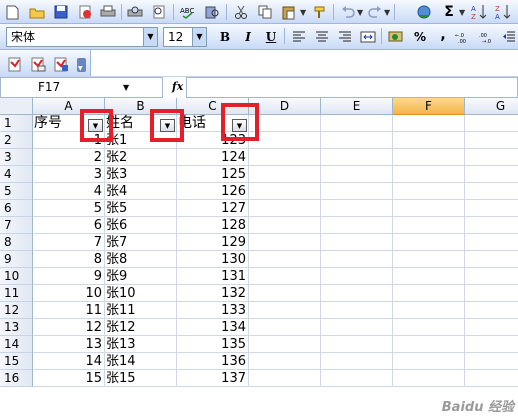 The image size is (518, 419). I want to click on row-header: 15, so click(16, 361).